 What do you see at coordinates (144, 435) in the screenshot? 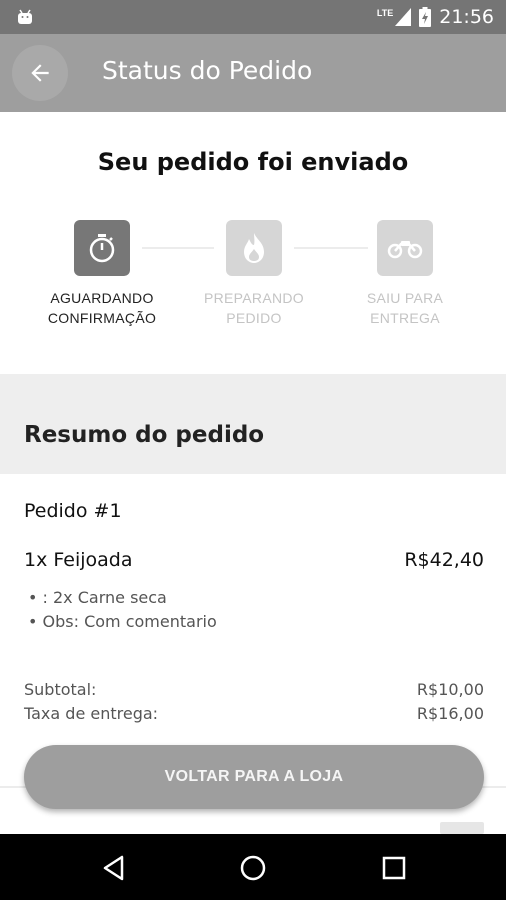
I see `summary-title: Resumo do pedido` at bounding box center [144, 435].